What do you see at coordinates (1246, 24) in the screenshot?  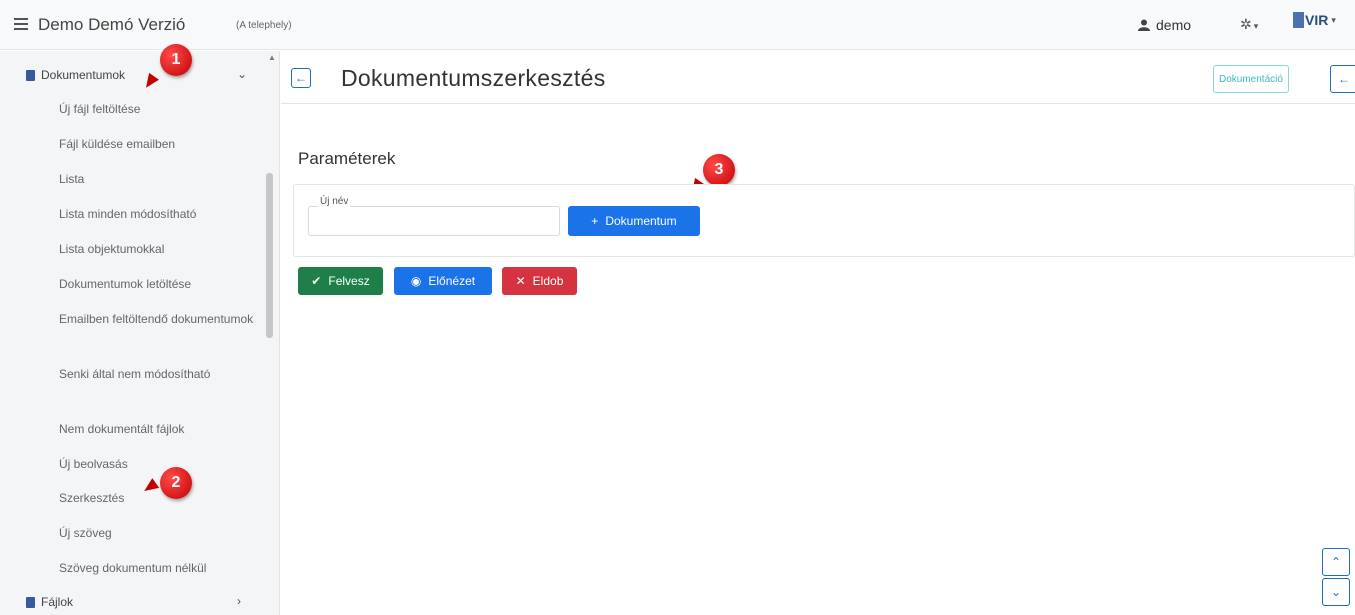 I see `gear-icon: ✲` at bounding box center [1246, 24].